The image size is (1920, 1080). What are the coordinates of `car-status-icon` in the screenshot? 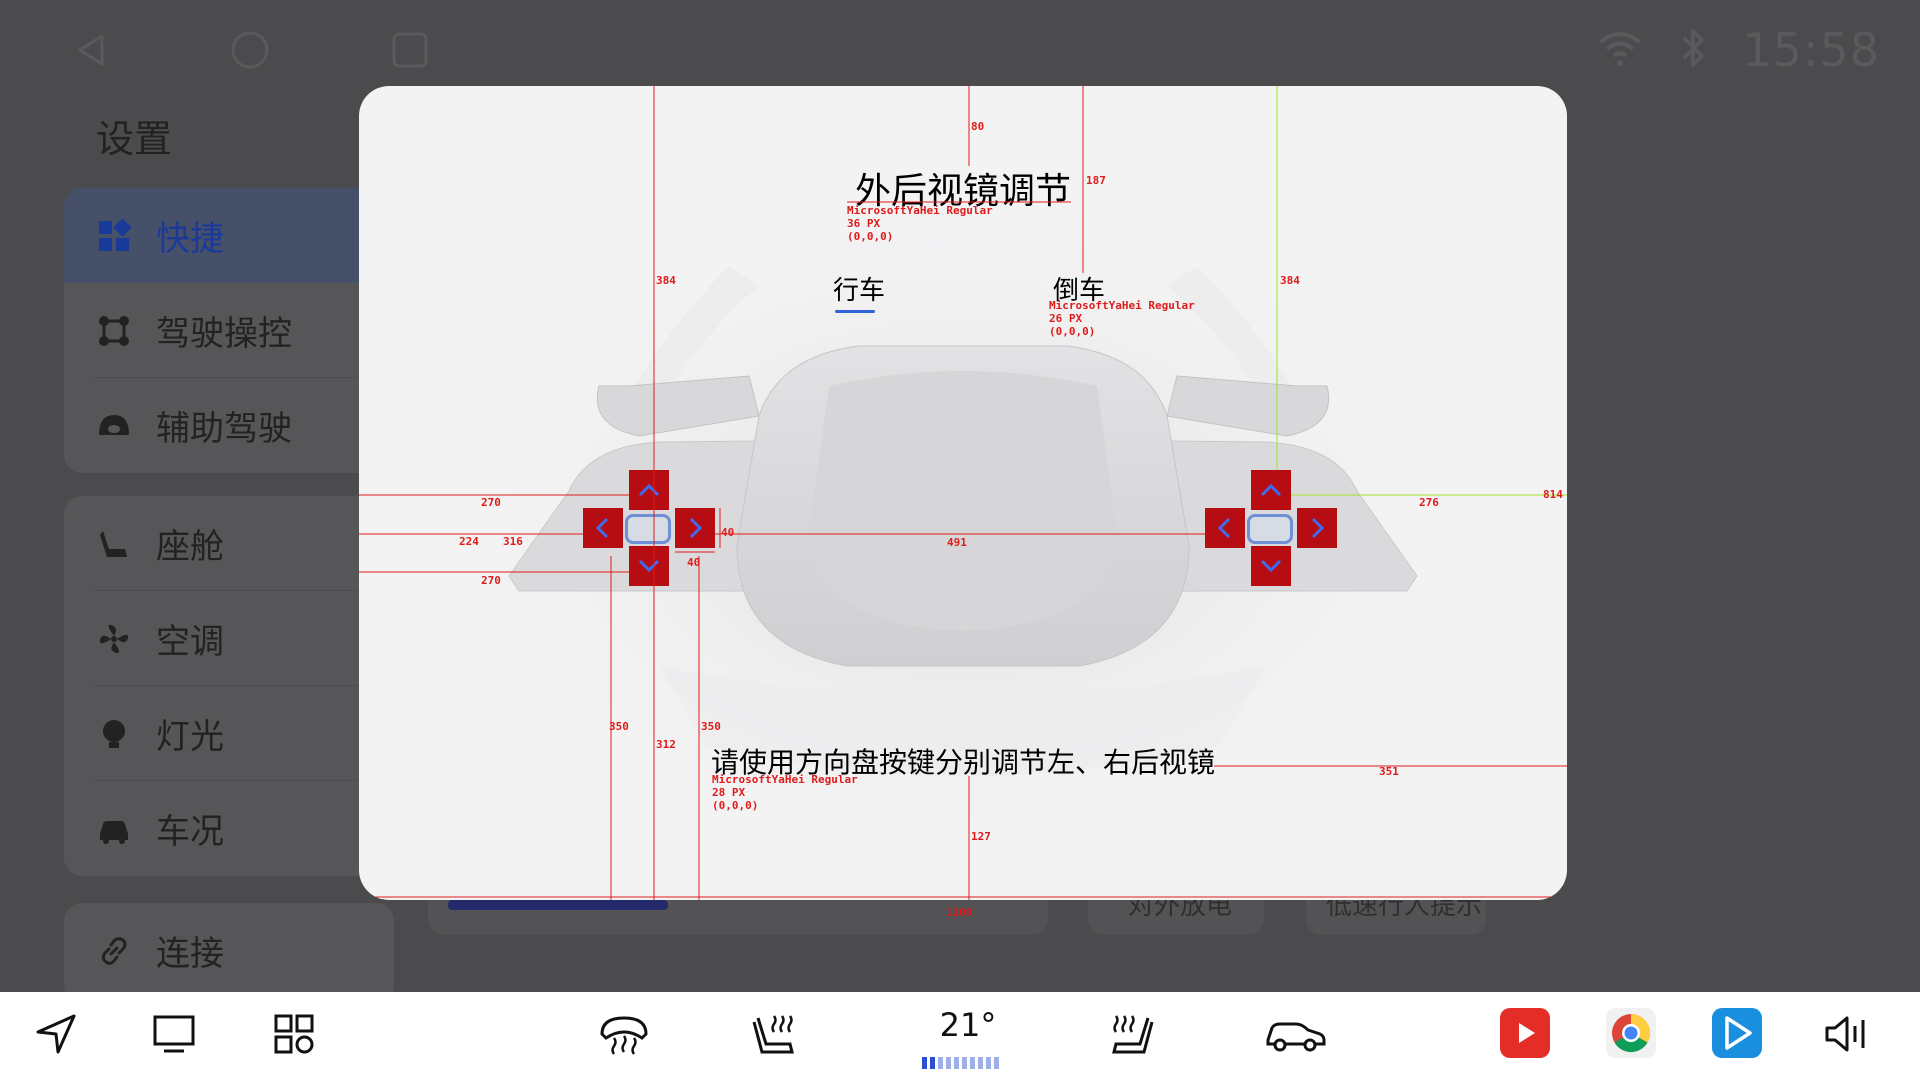 It's located at (114, 829).